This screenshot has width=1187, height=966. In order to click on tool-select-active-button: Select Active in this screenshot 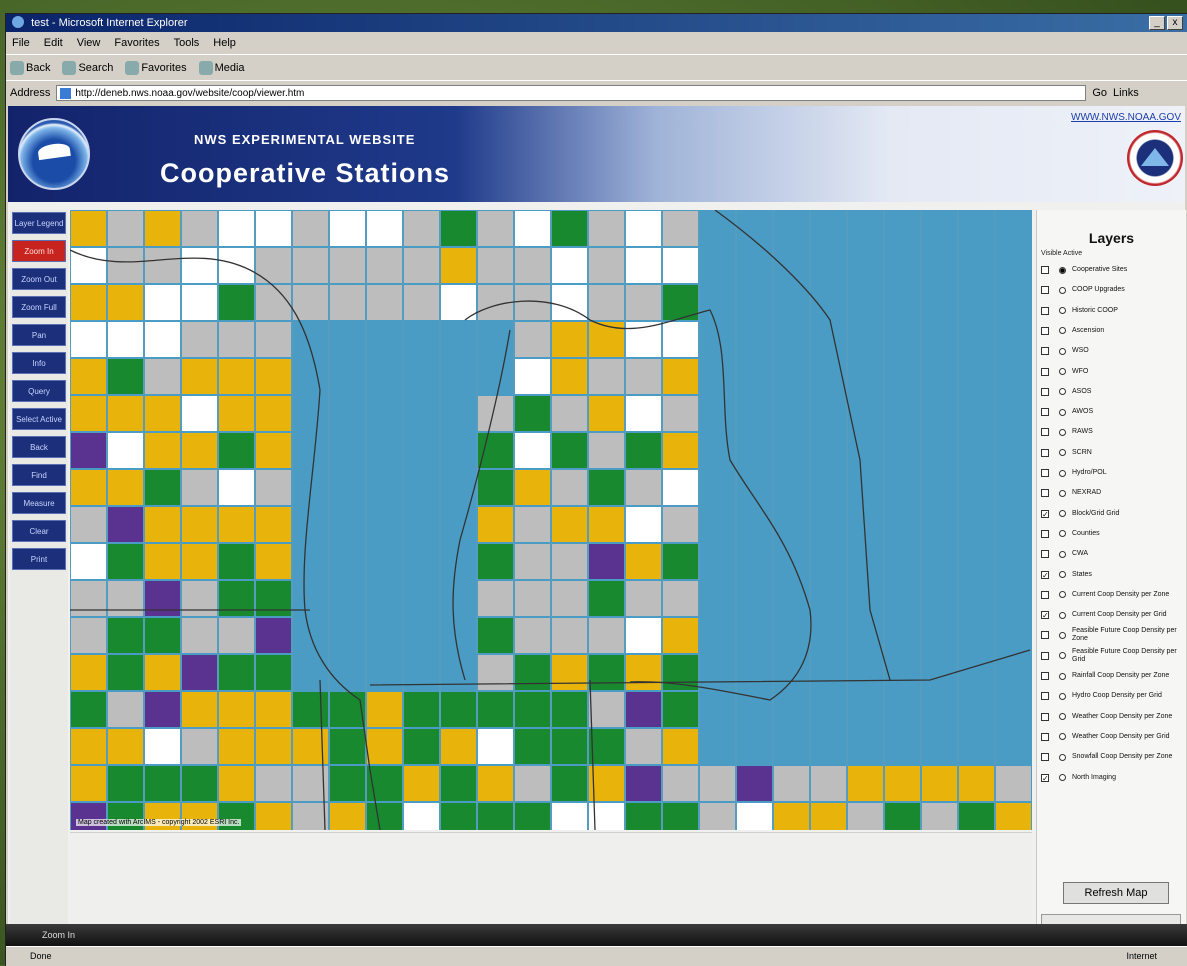, I will do `click(39, 419)`.